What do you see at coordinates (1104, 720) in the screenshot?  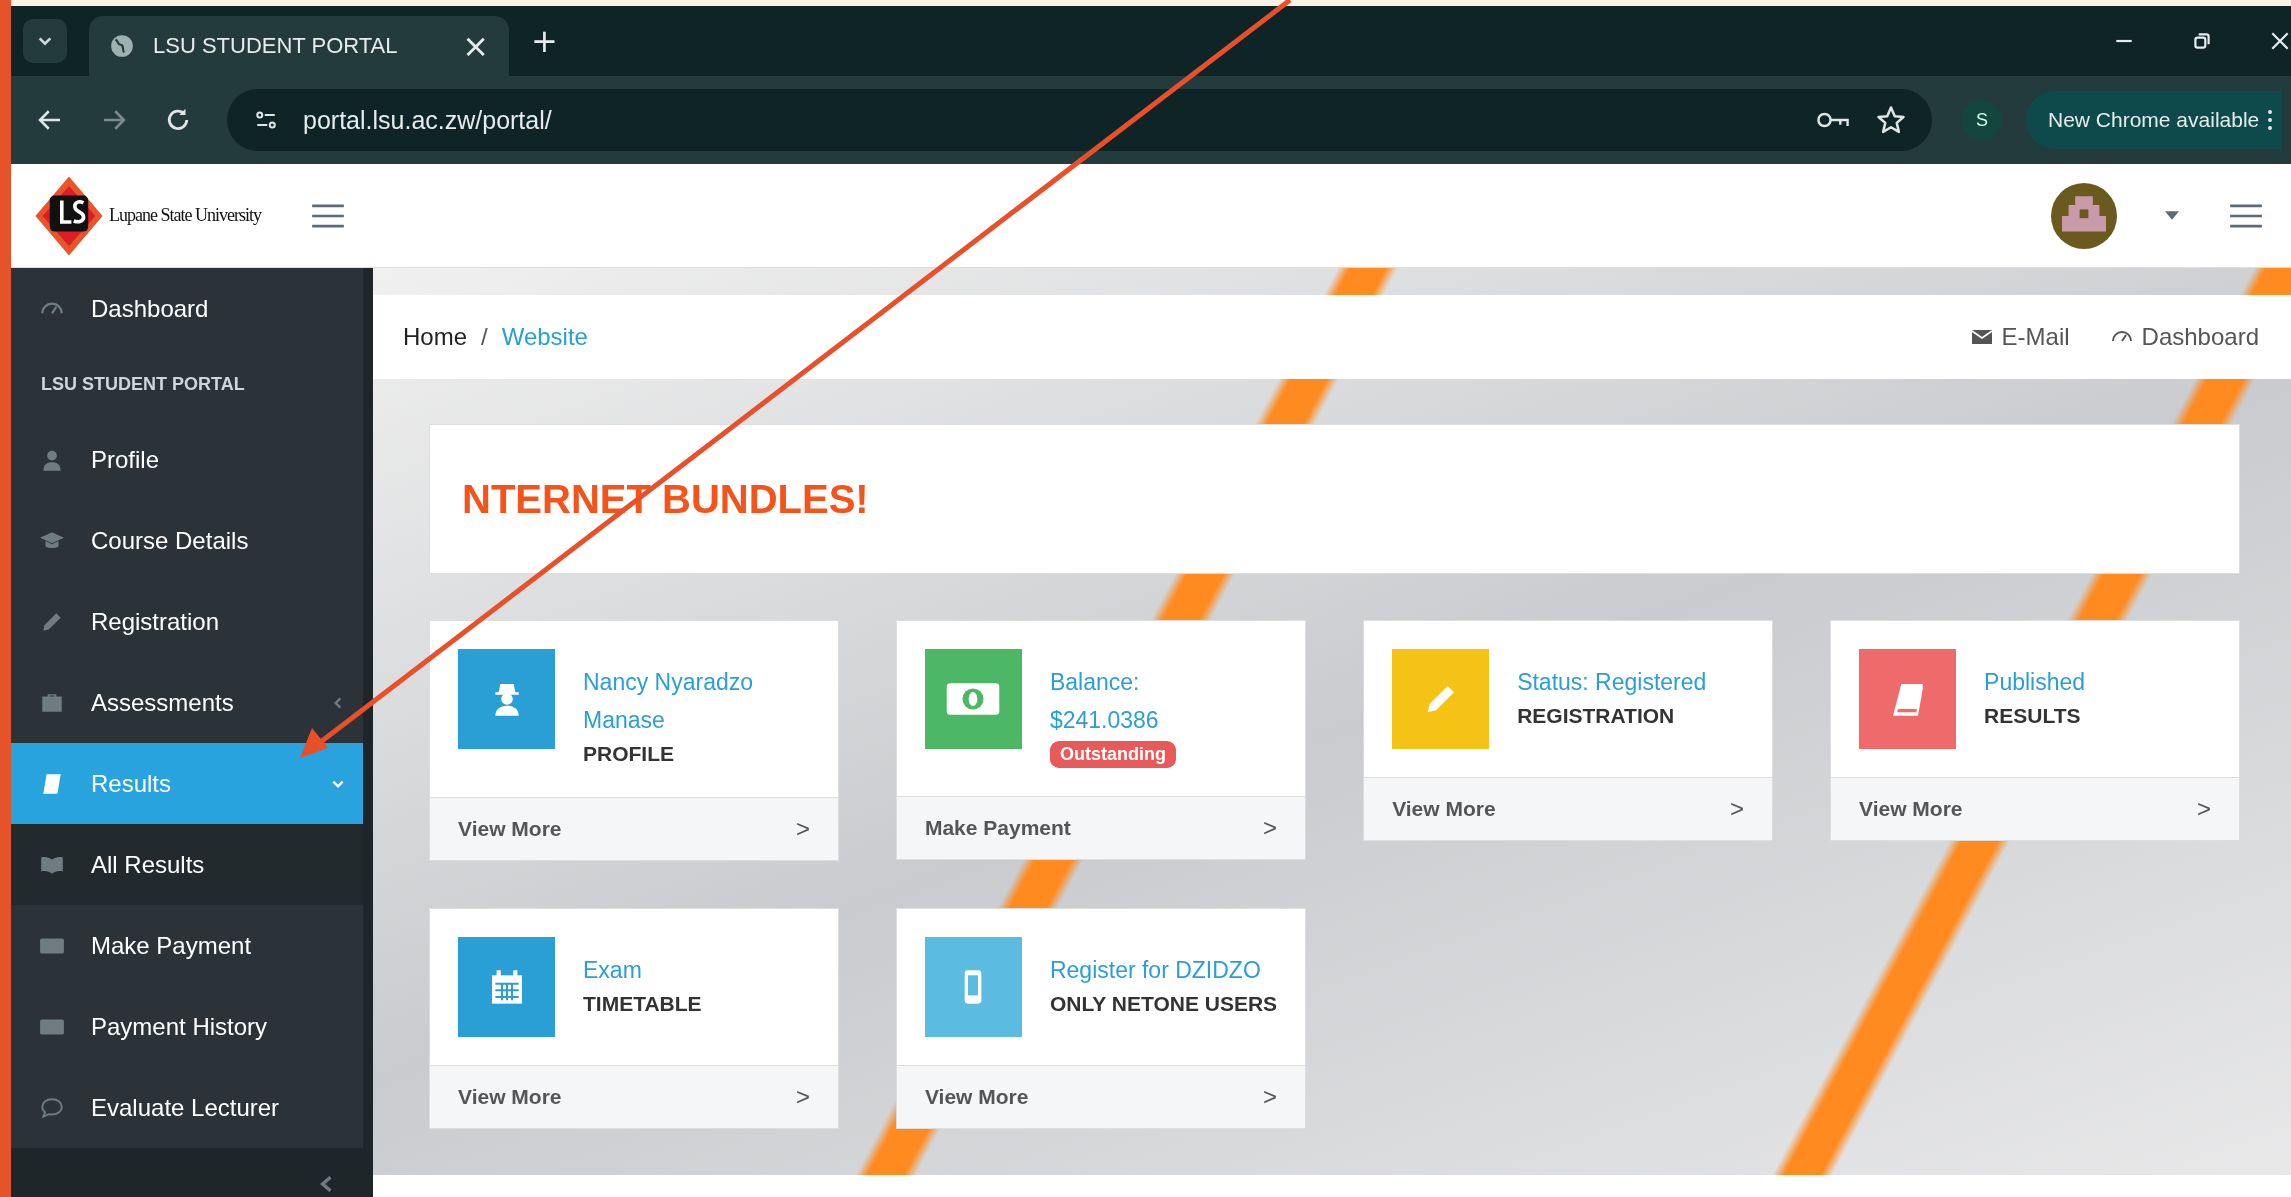 I see `balance-amount: $241.0386` at bounding box center [1104, 720].